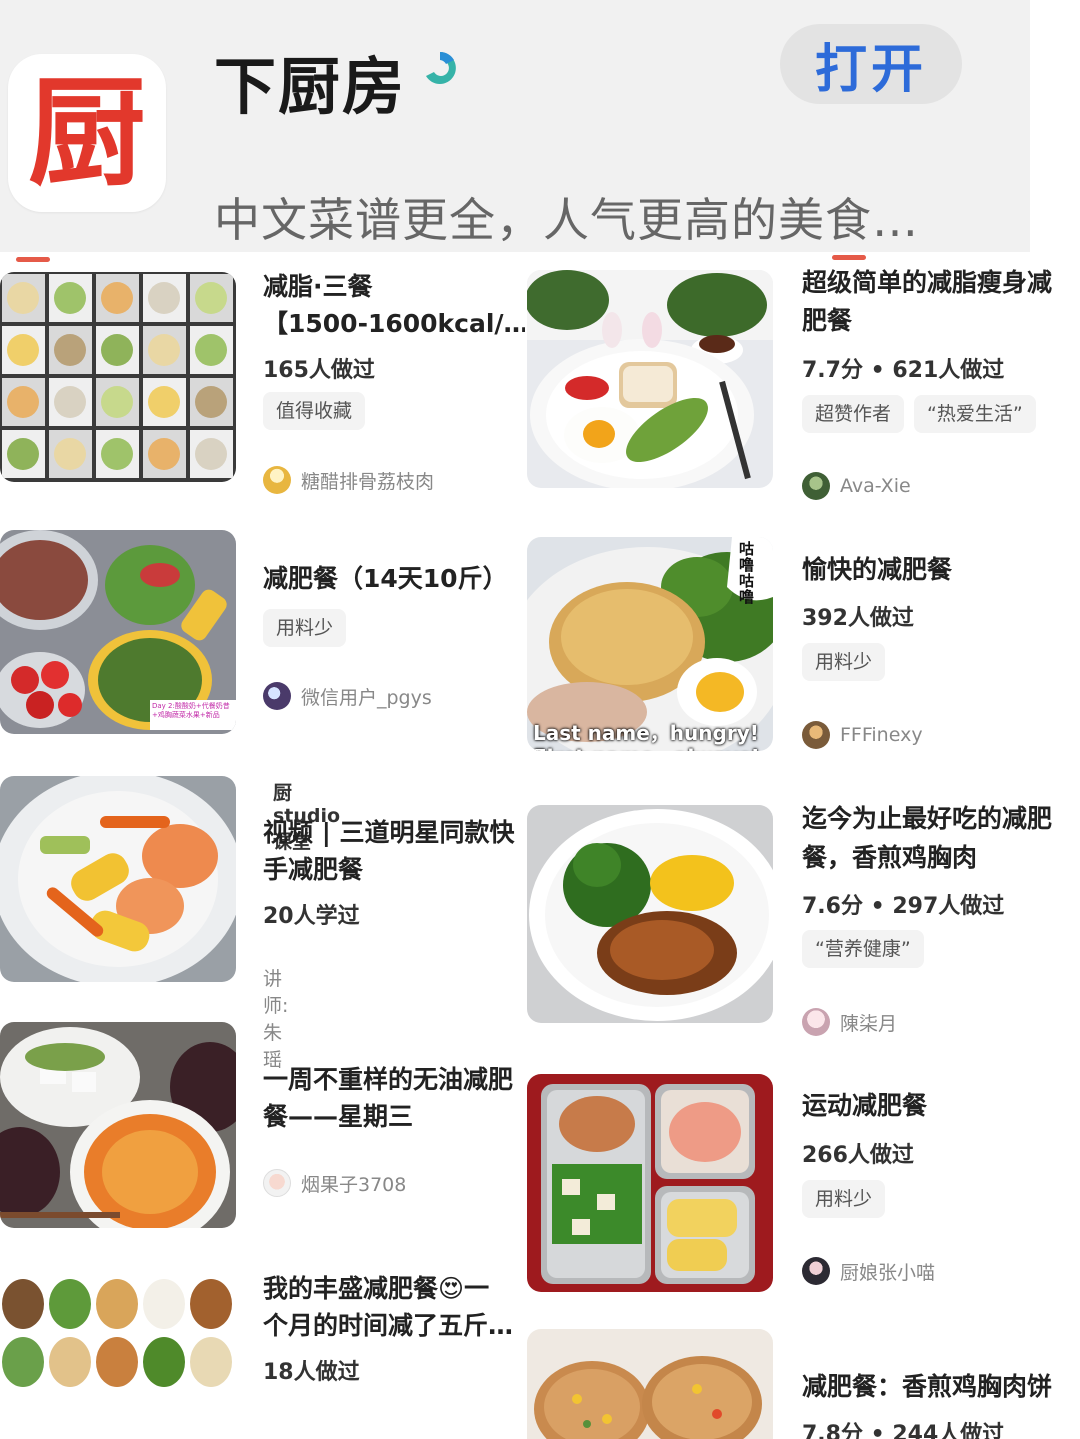  What do you see at coordinates (394, 287) in the screenshot?
I see `recipe-title: 减脂·三餐` at bounding box center [394, 287].